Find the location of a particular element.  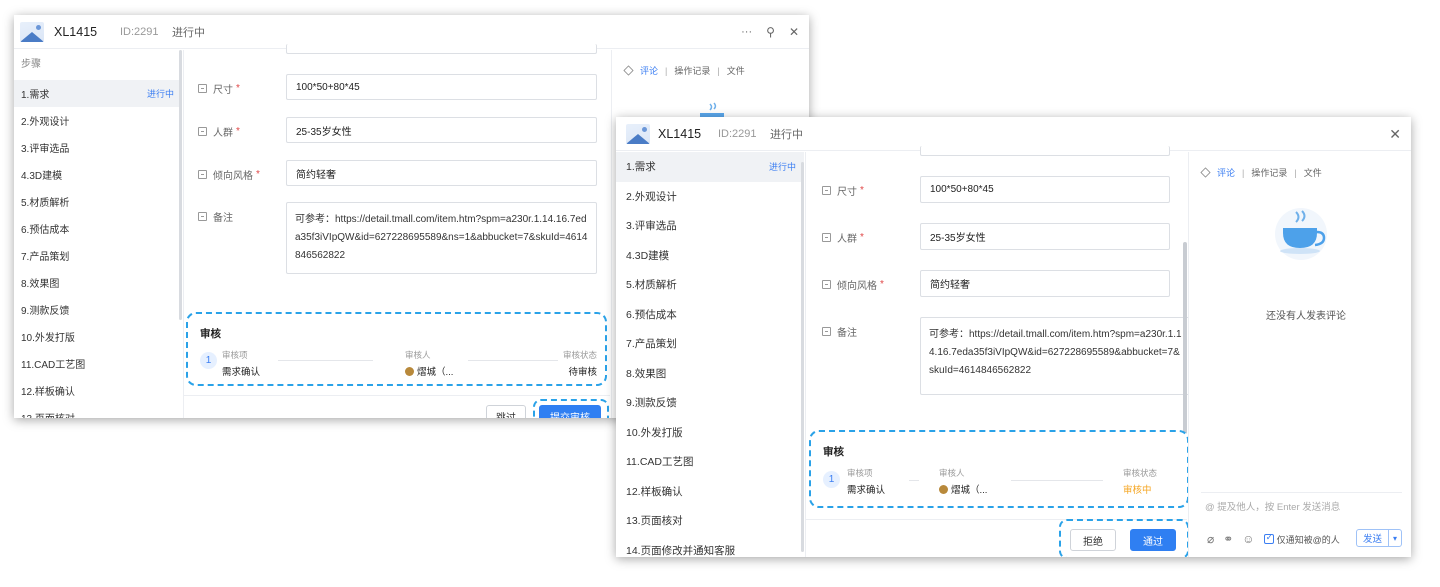

notify-only-checkbox: 仅通知被@的人 is located at coordinates (1301, 539).